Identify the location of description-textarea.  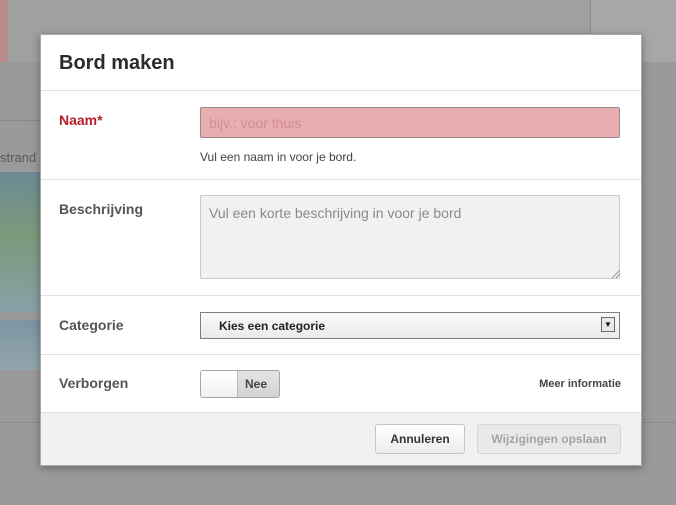
(410, 237).